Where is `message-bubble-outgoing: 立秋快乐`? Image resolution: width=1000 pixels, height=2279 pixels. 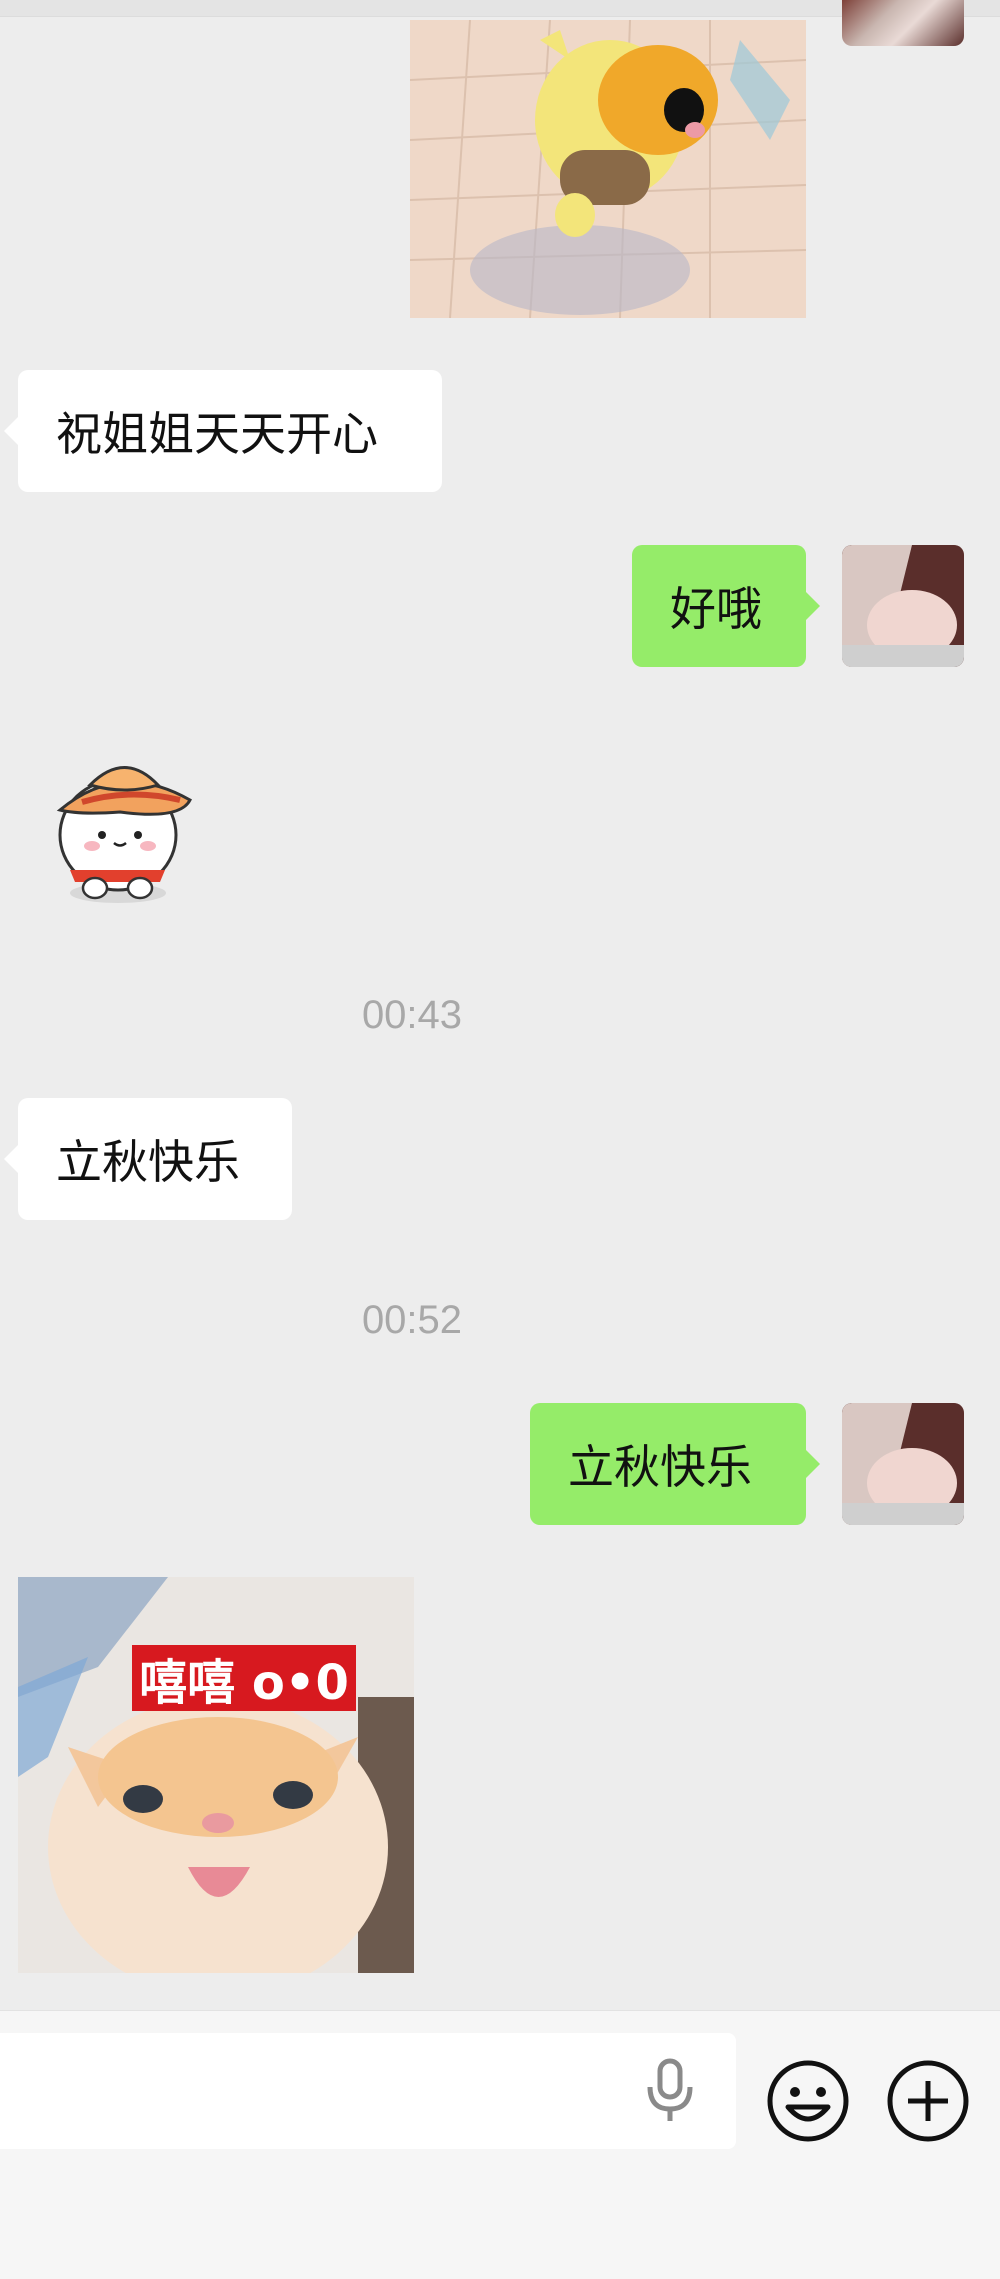 message-bubble-outgoing: 立秋快乐 is located at coordinates (675, 1464).